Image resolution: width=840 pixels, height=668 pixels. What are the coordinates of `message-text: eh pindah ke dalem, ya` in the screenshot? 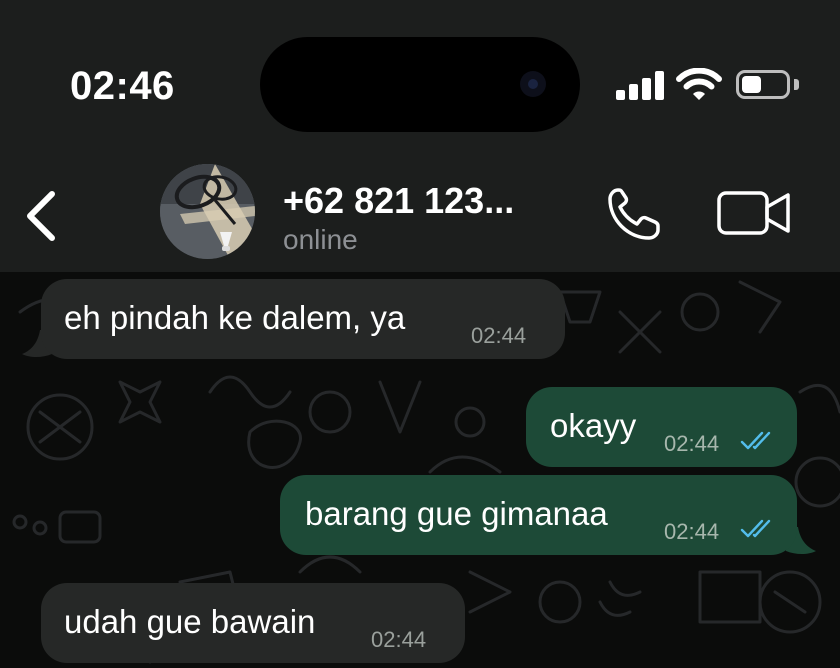 It's located at (235, 317).